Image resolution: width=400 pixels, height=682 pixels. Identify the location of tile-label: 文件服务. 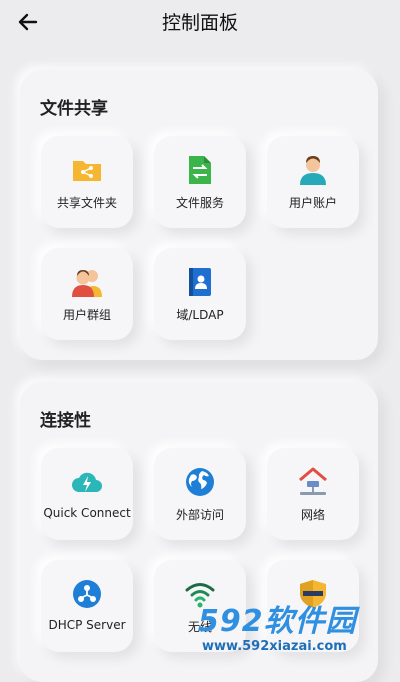
(199, 203).